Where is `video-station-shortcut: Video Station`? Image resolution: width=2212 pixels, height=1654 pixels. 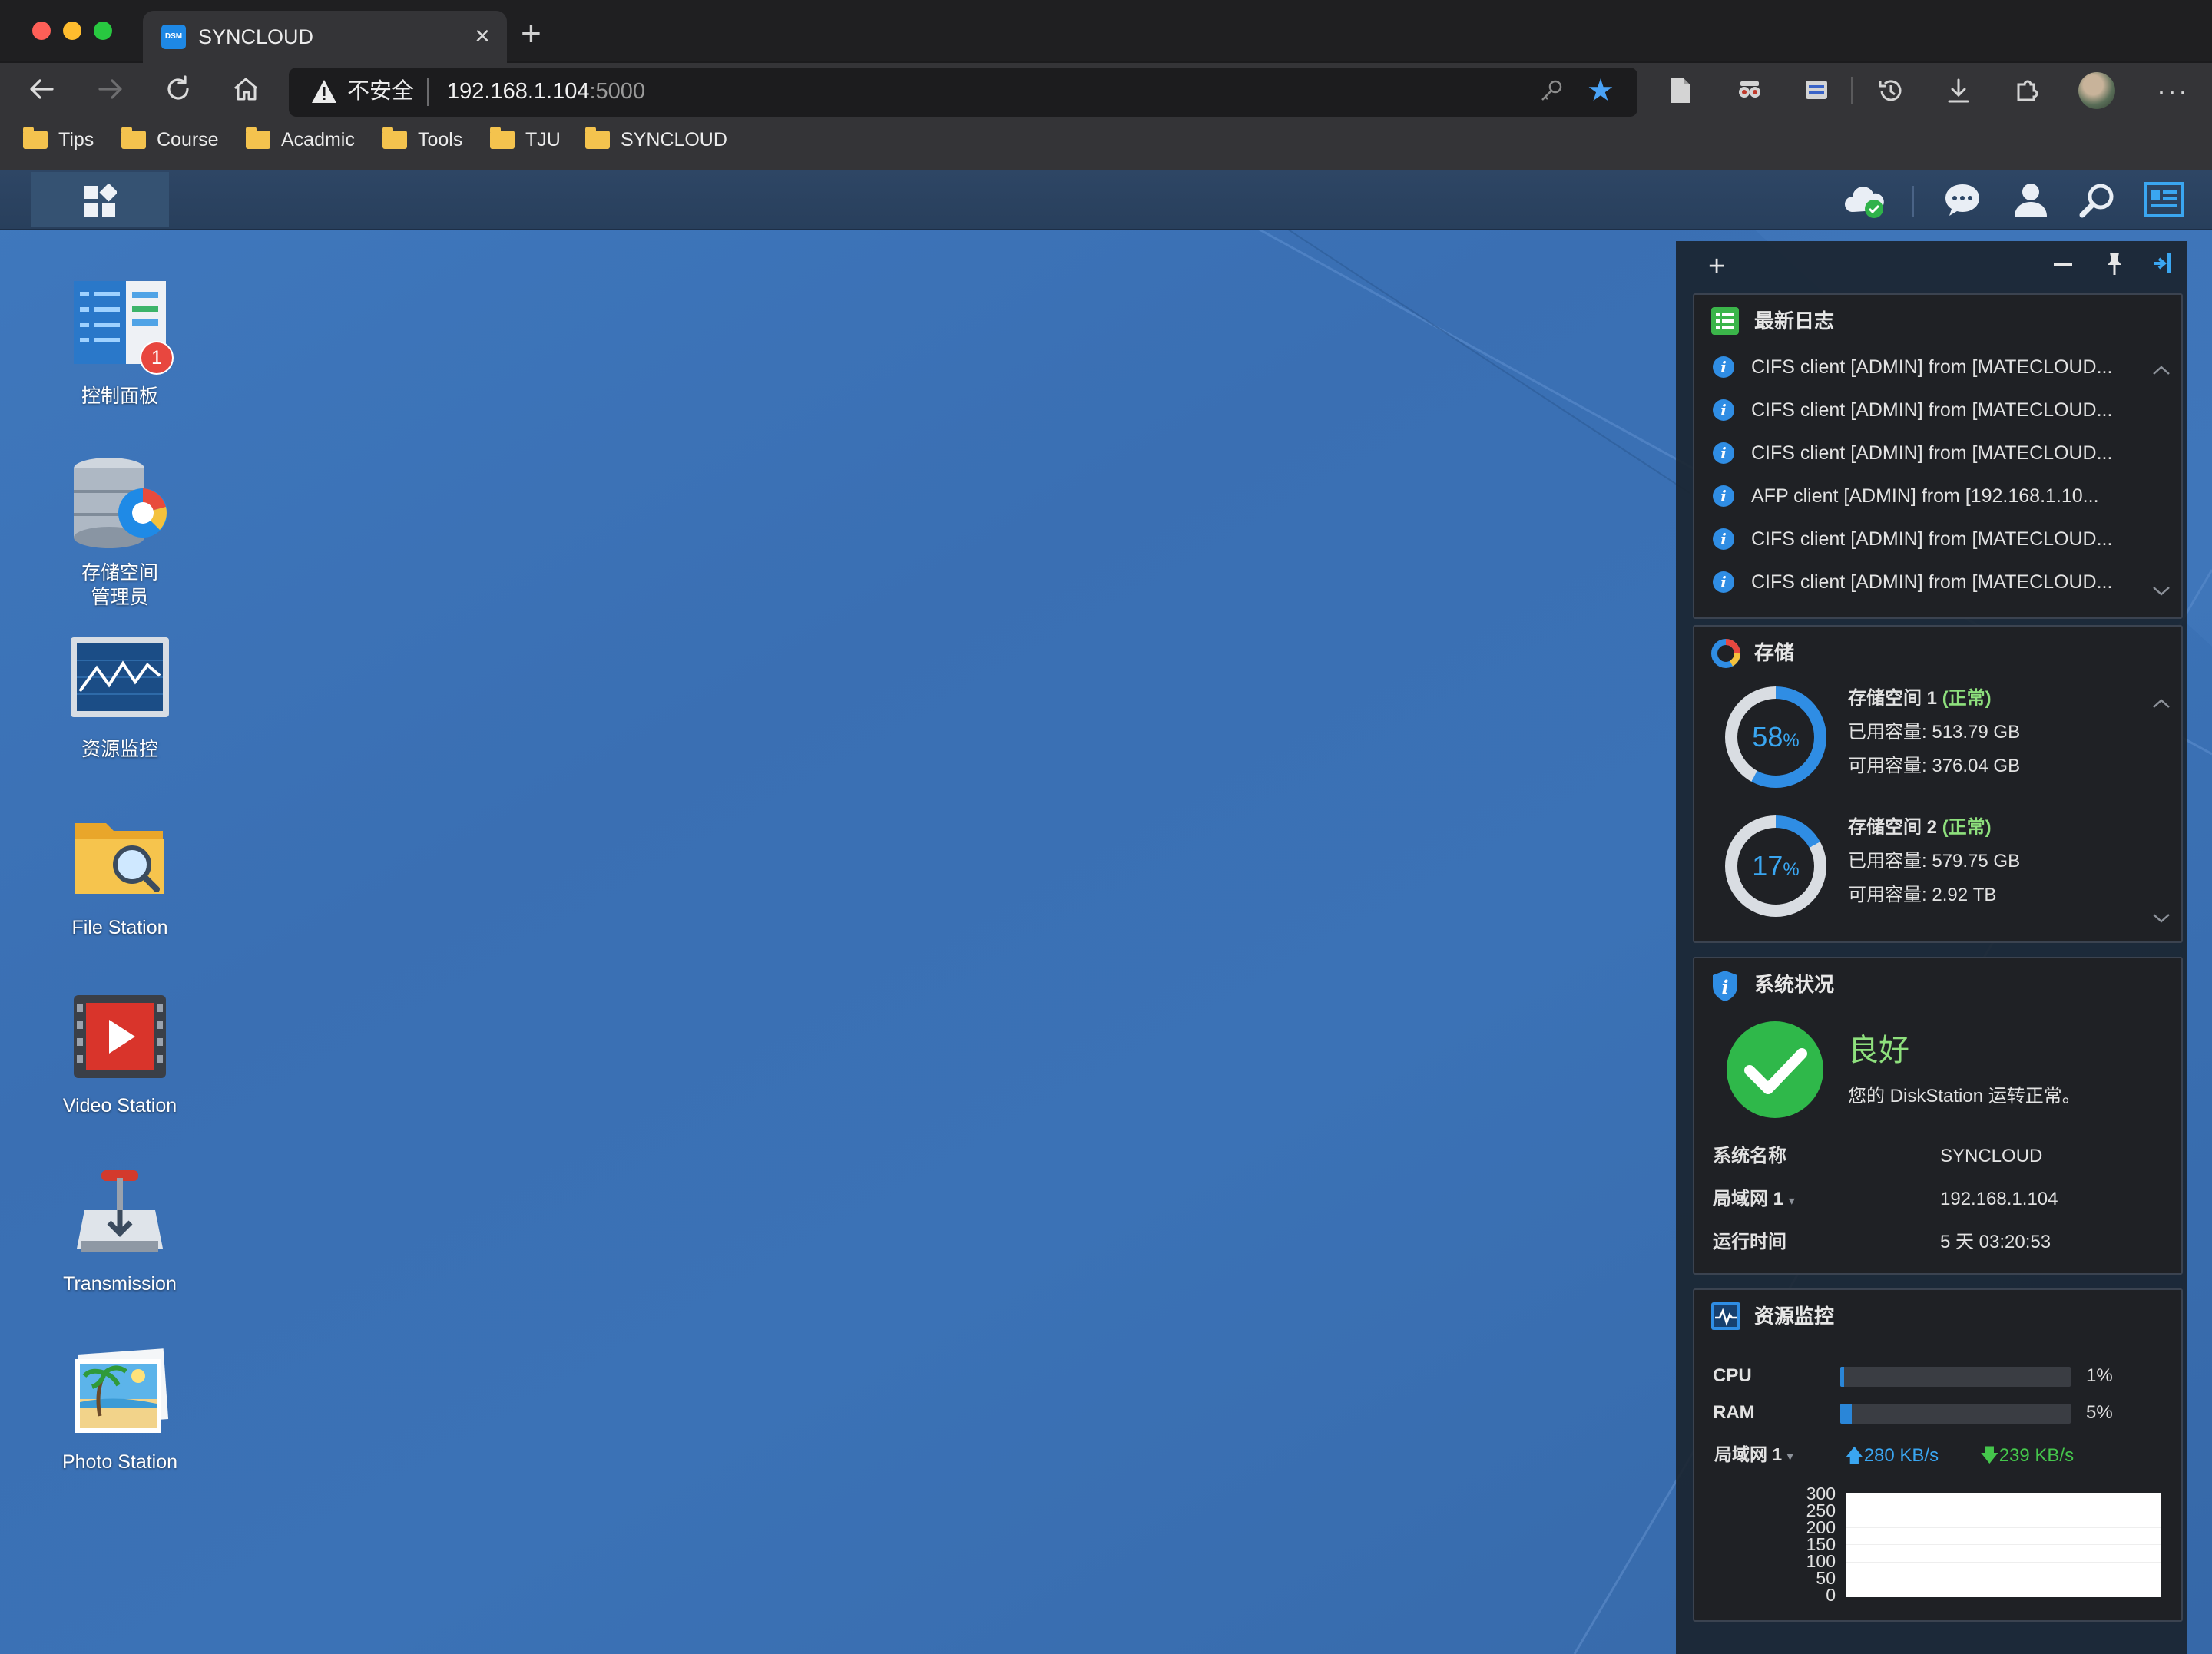
video-station-shortcut: Video Station is located at coordinates (120, 1052).